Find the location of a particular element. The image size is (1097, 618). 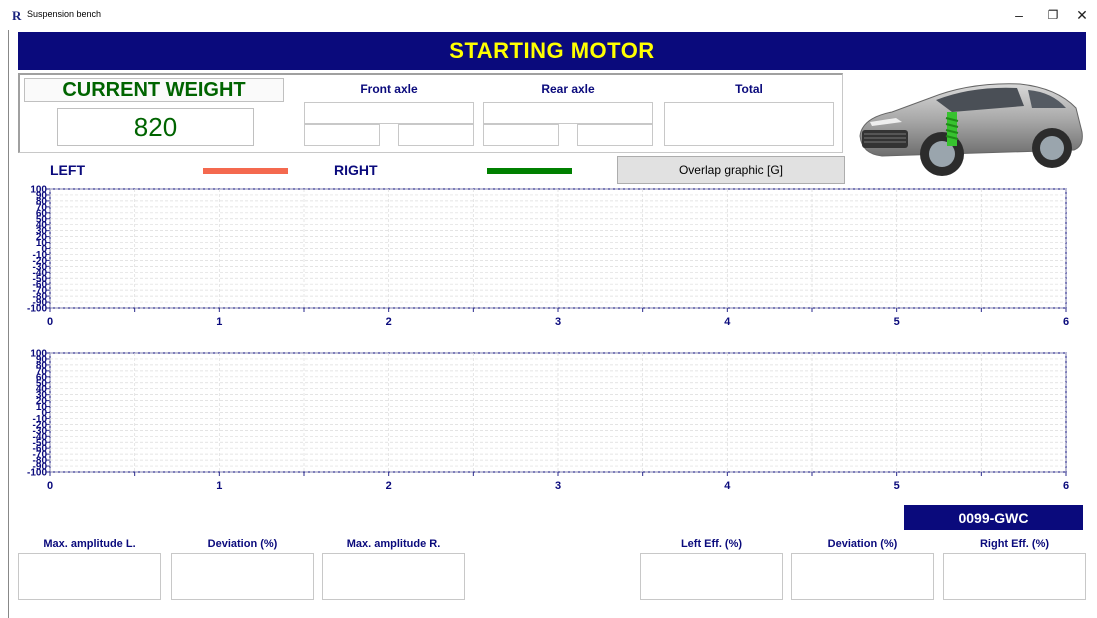

left-efficiency-label: Left Eff. (%) is located at coordinates (711, 544).